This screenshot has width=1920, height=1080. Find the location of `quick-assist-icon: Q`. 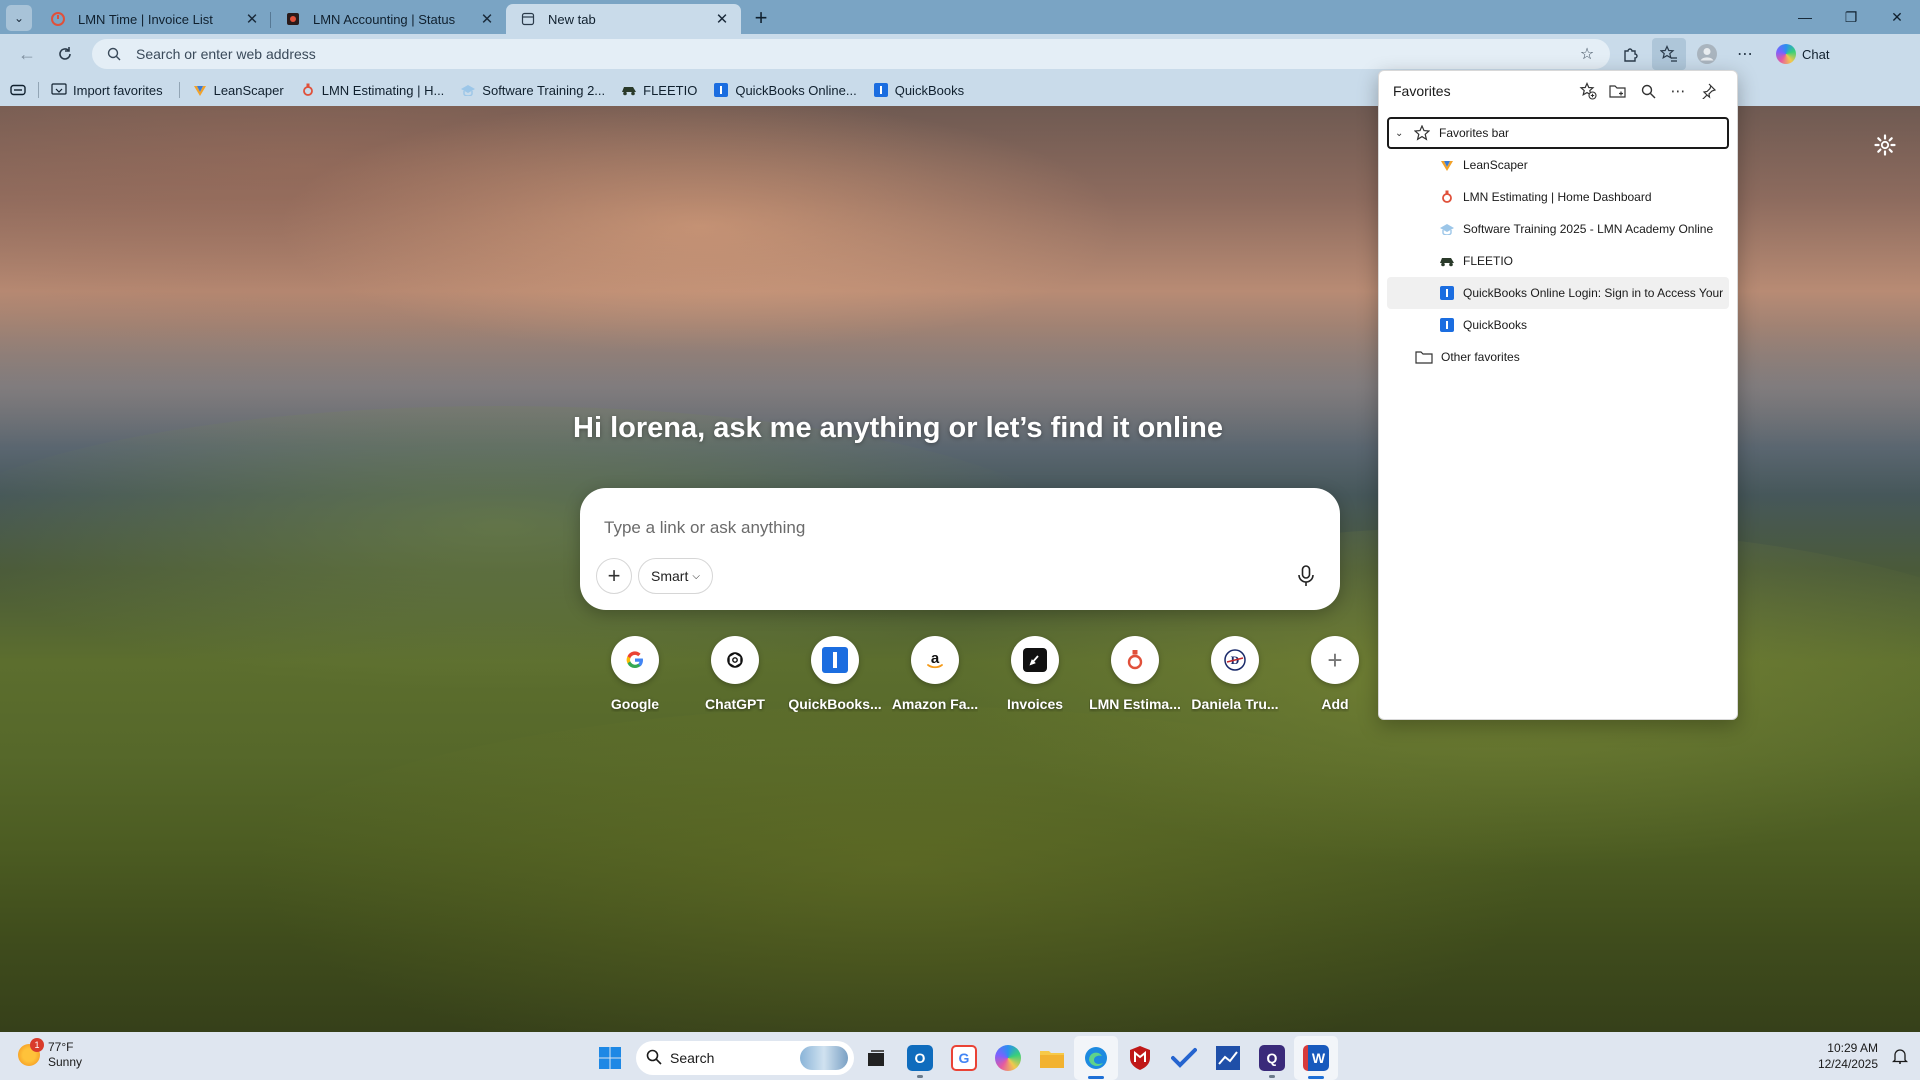

quick-assist-icon: Q is located at coordinates (1272, 1058).